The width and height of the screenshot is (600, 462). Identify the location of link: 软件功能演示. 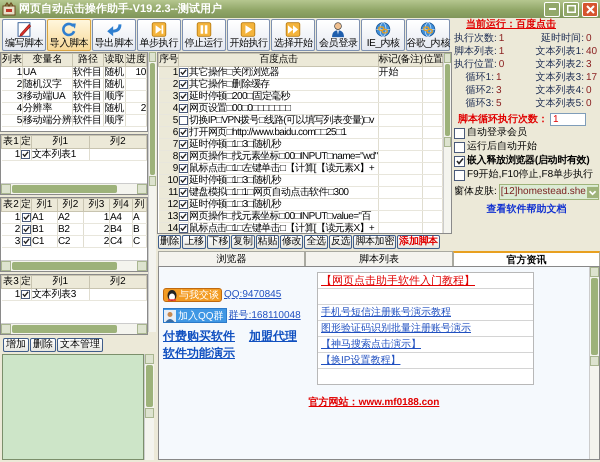
(199, 353).